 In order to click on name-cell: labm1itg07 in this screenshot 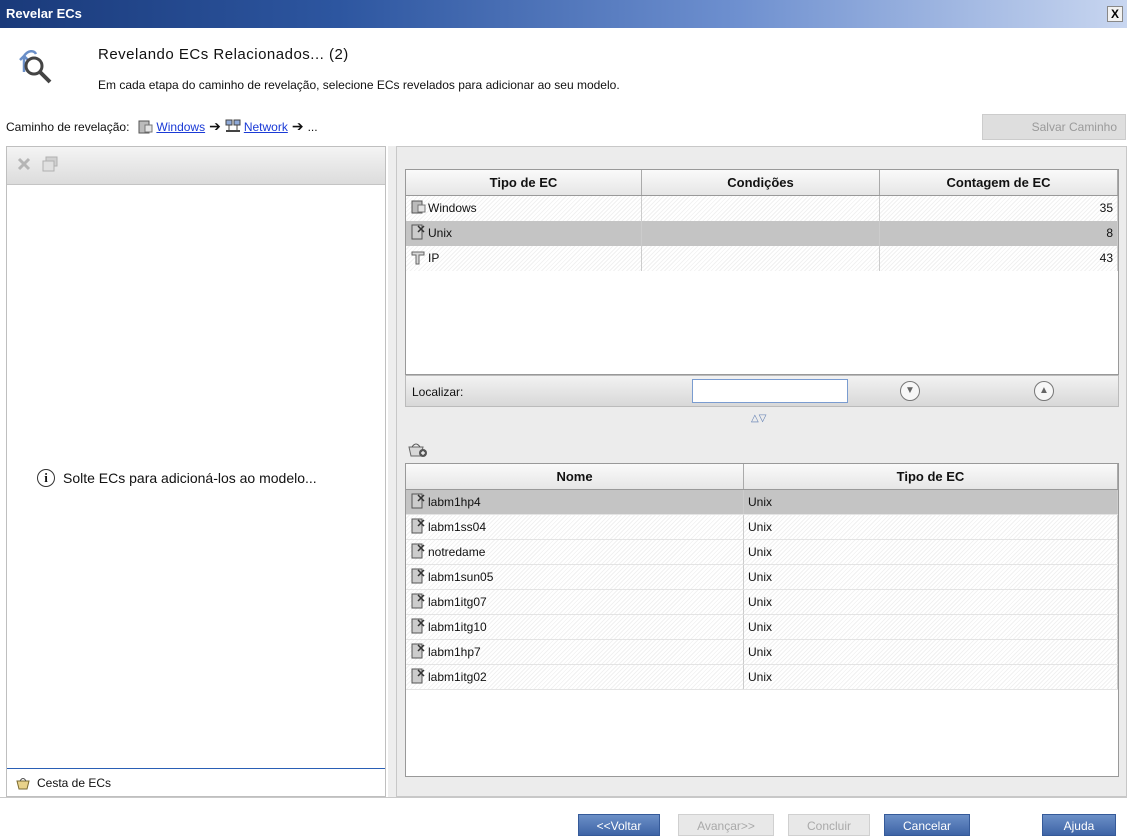, I will do `click(575, 602)`.